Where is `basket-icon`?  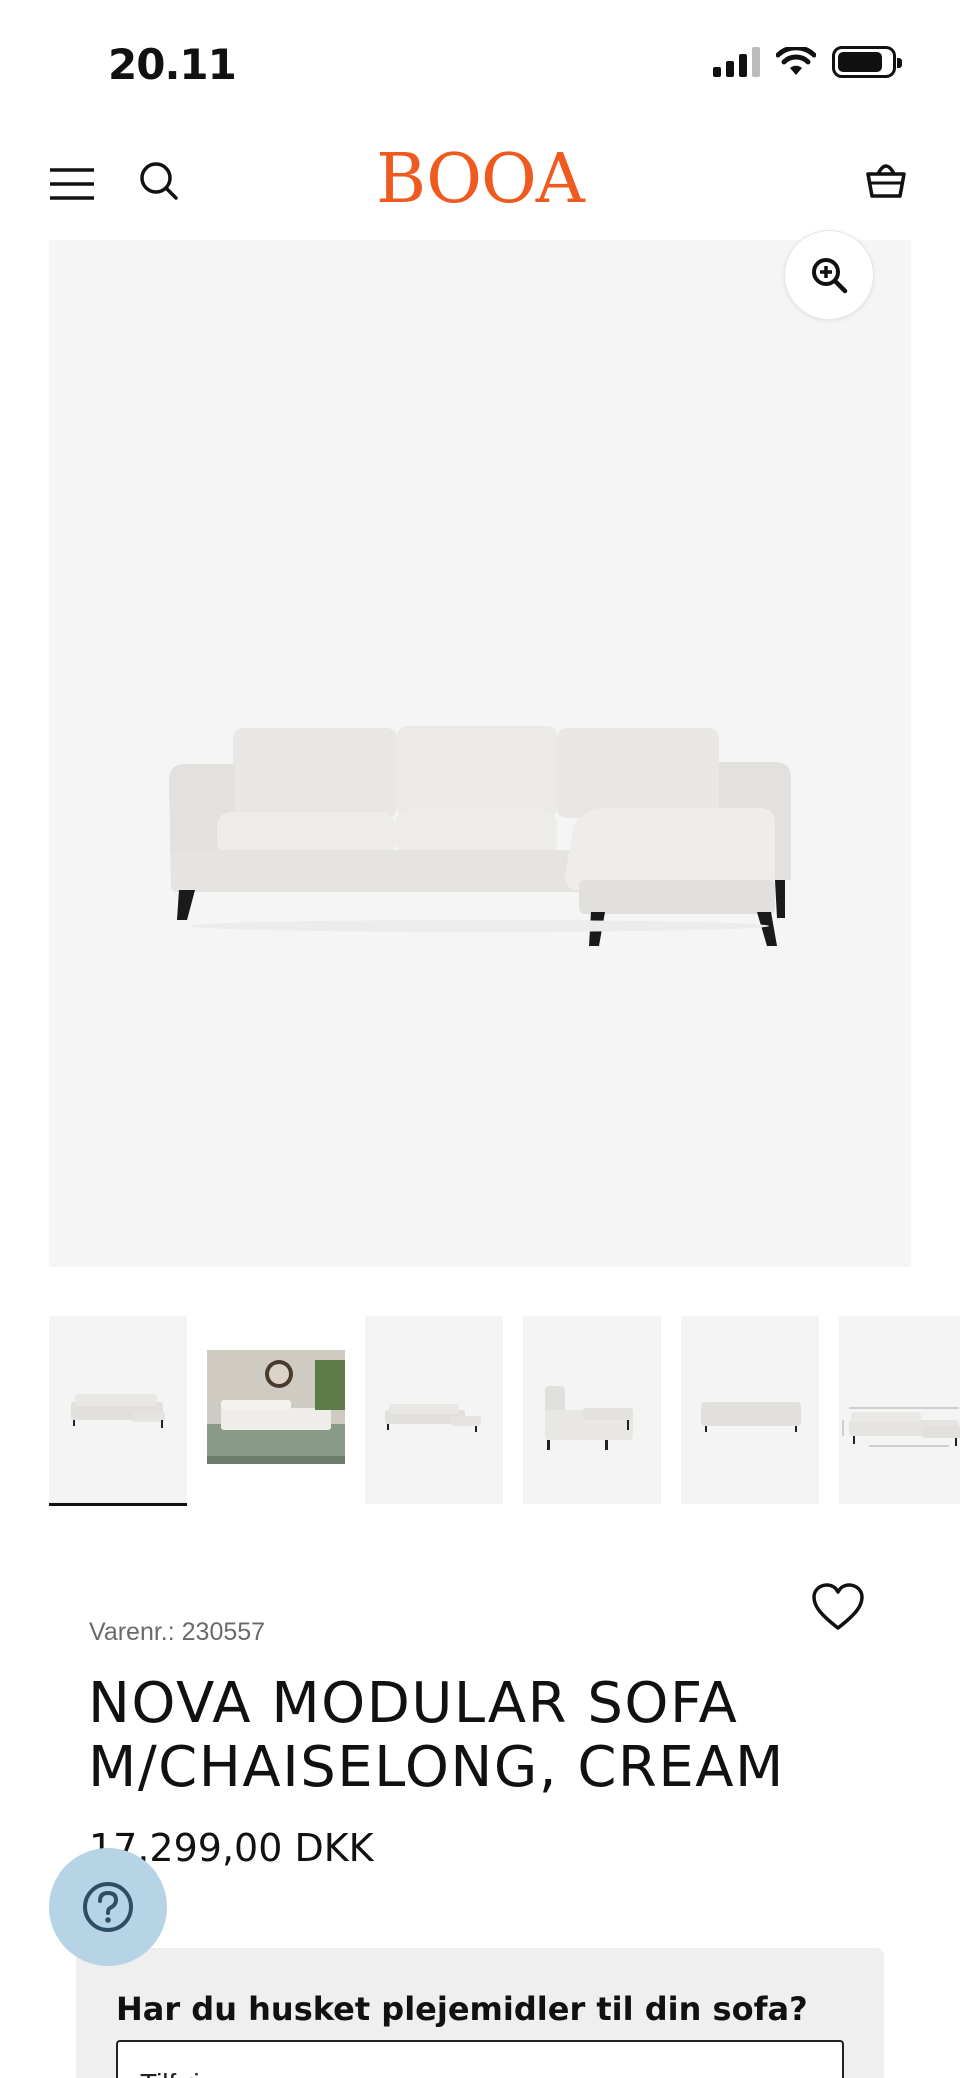 basket-icon is located at coordinates (886, 181).